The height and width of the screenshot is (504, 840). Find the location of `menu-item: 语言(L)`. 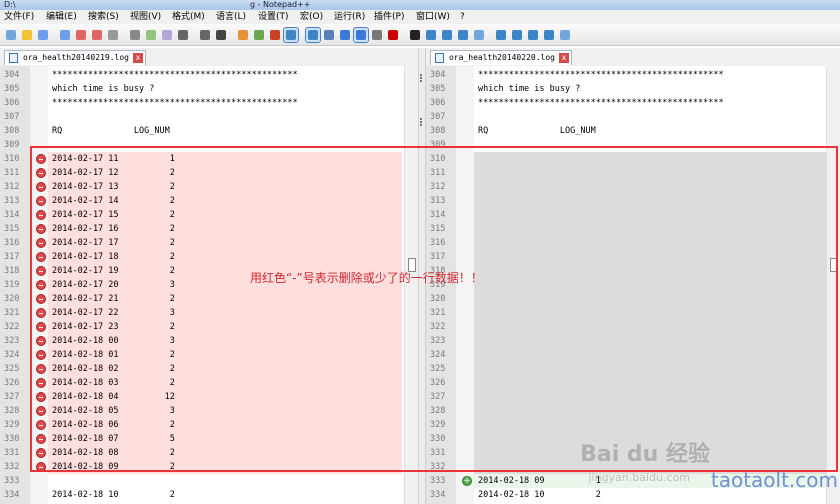

menu-item: 语言(L) is located at coordinates (231, 17).